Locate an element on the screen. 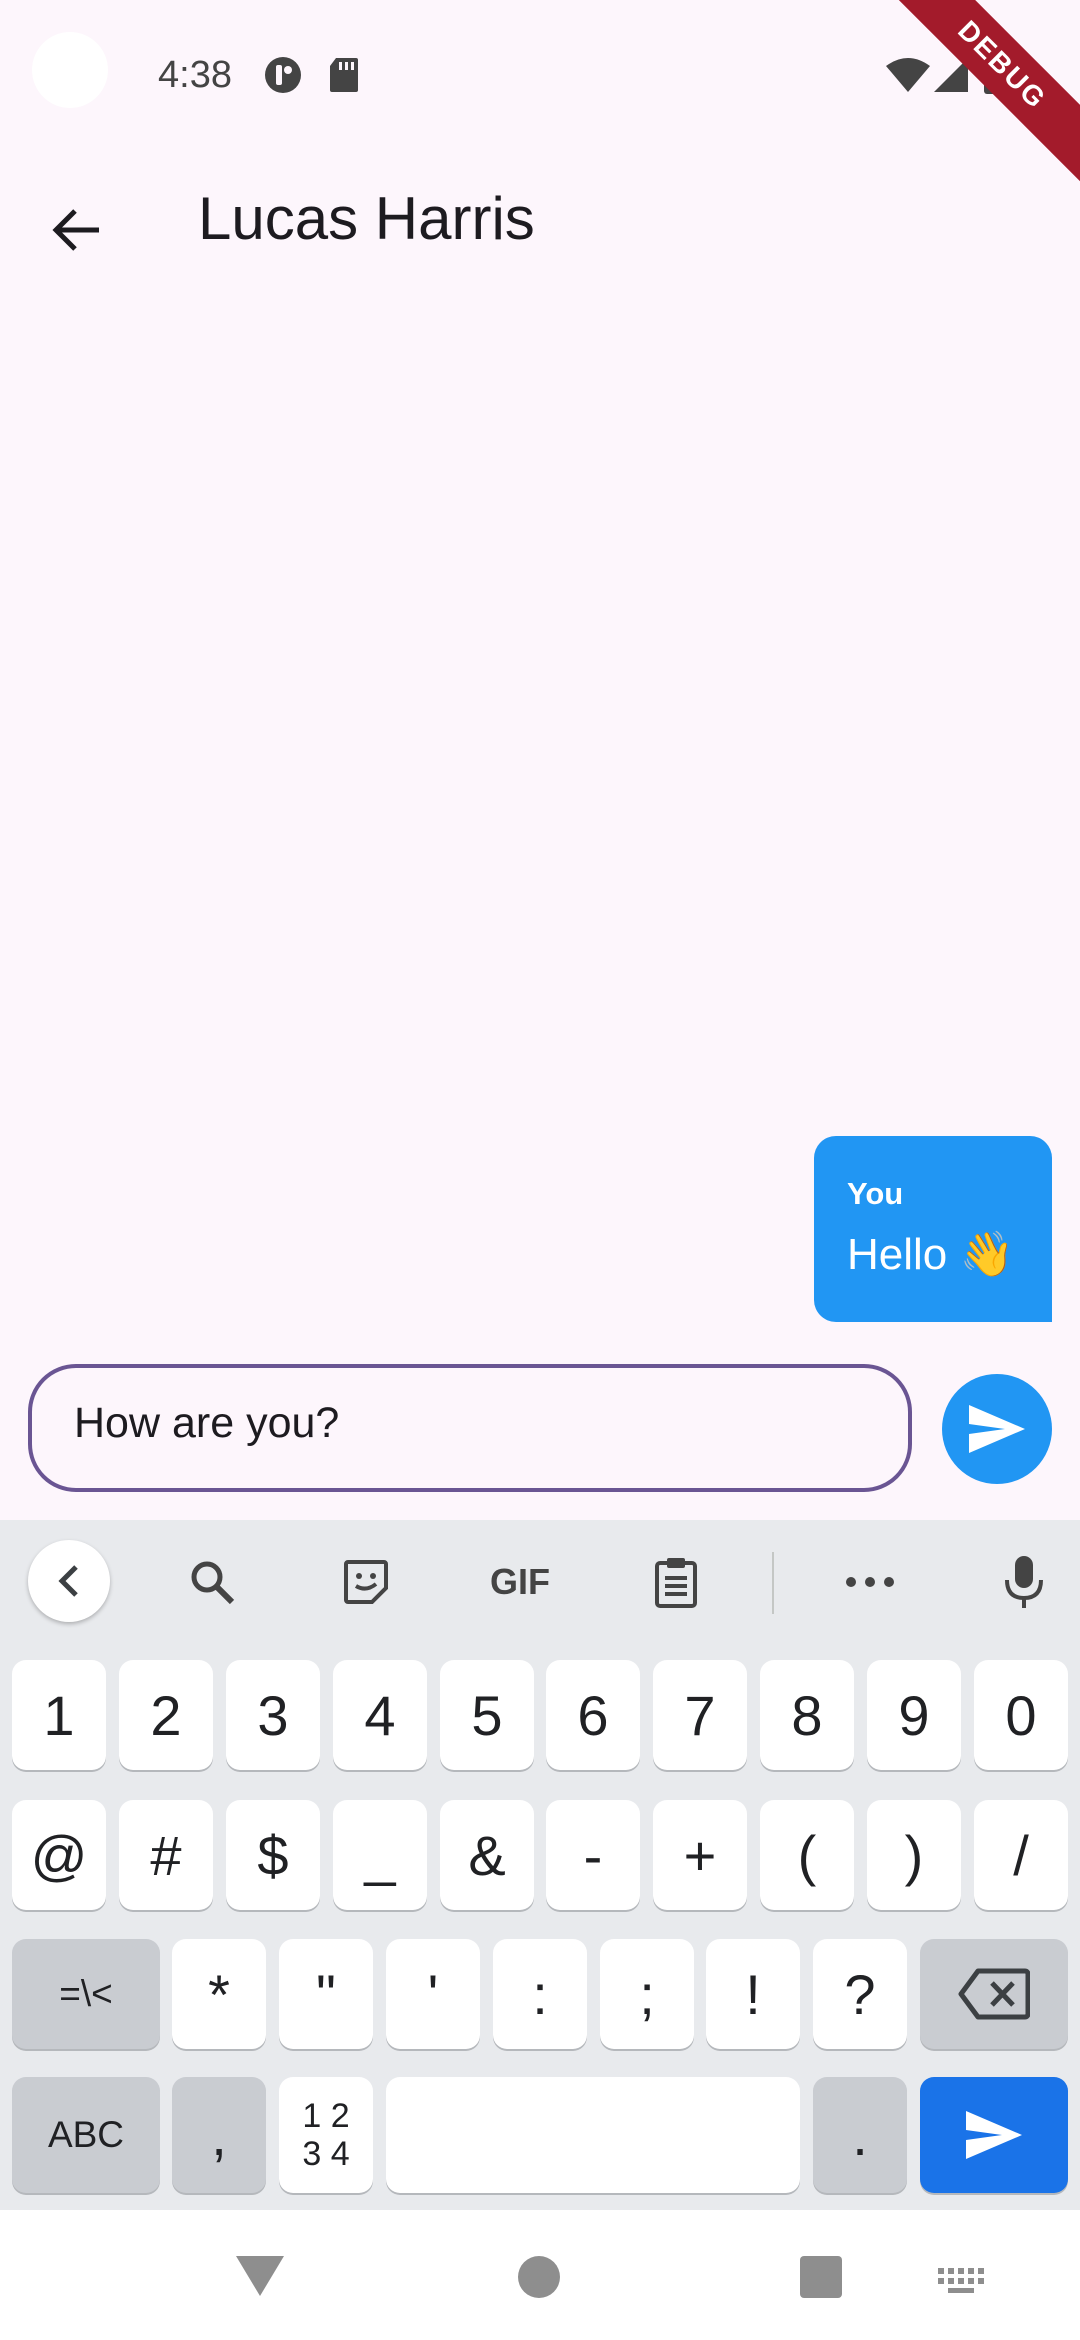 Image resolution: width=1080 pixels, height=2340 pixels. system-nav-bar is located at coordinates (540, 2275).